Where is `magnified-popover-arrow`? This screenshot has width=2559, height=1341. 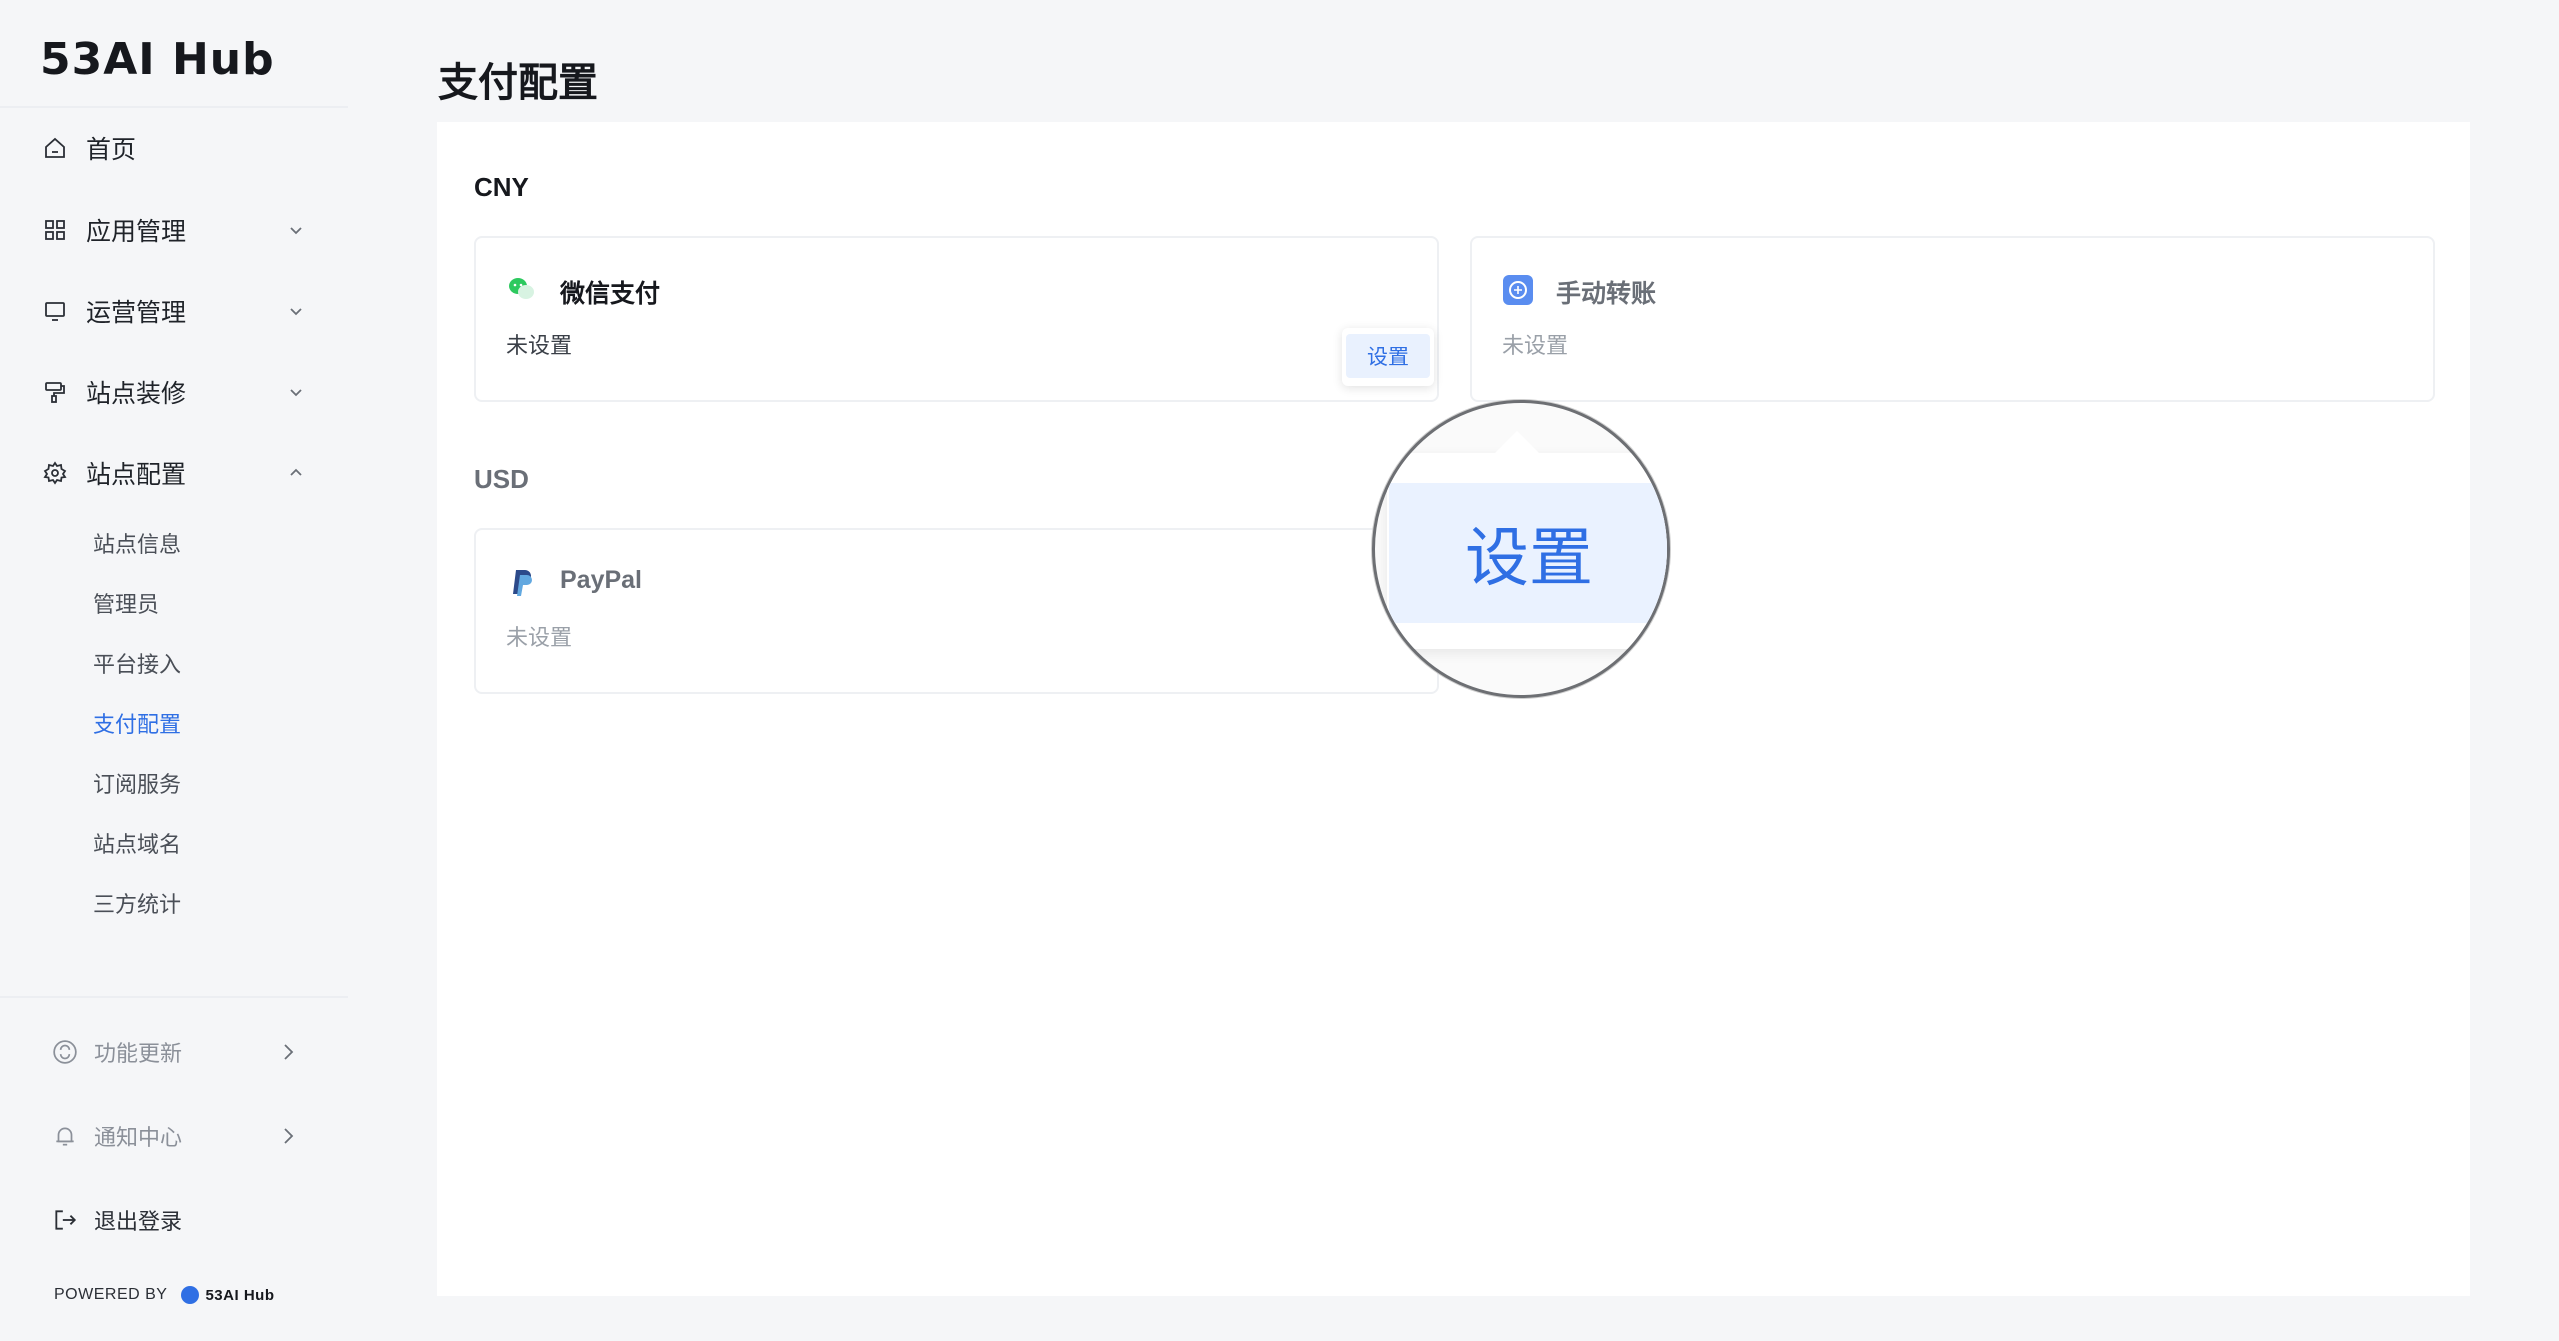
magnified-popover-arrow is located at coordinates (1517, 442).